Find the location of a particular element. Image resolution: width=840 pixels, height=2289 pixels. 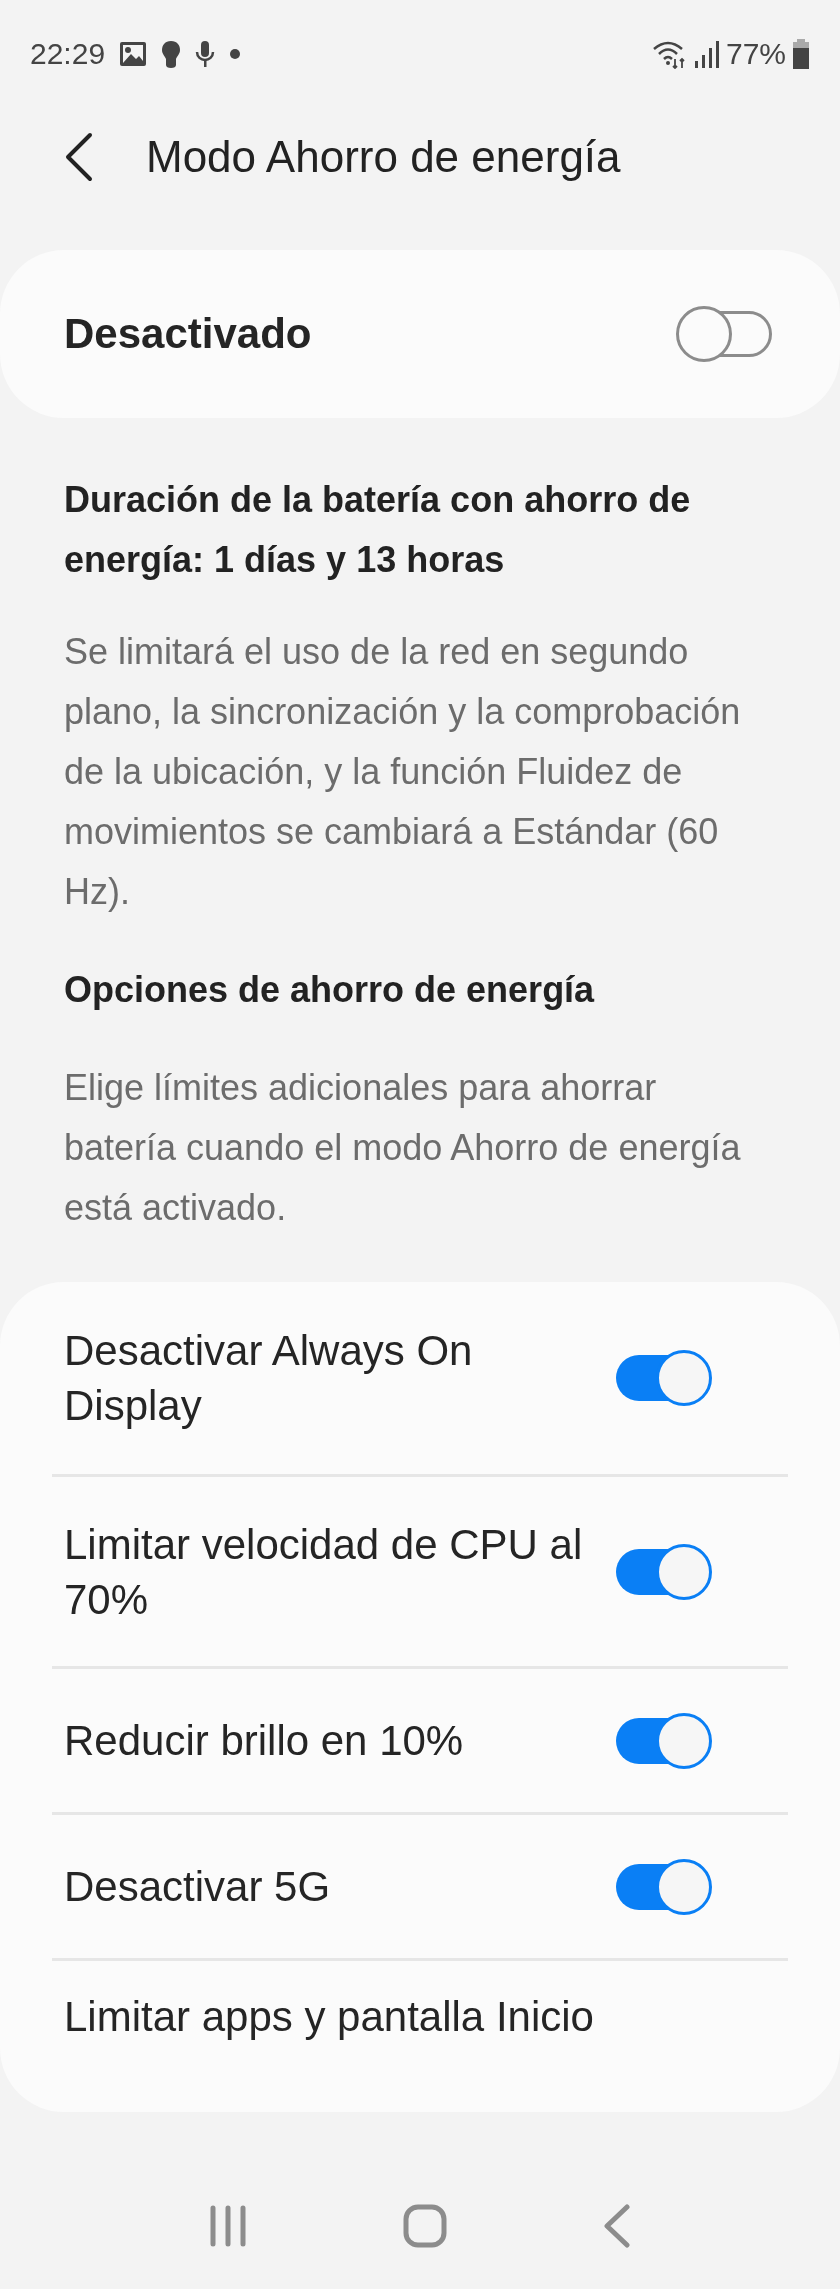

microphone-icon is located at coordinates (205, 54).